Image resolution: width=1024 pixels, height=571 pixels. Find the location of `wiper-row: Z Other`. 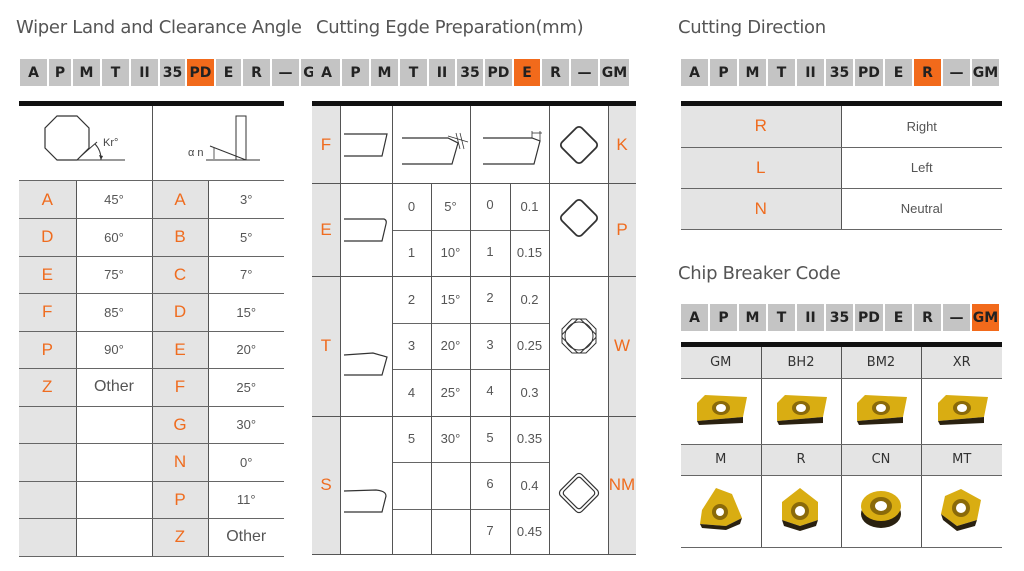

wiper-row: Z Other is located at coordinates (151, 537).